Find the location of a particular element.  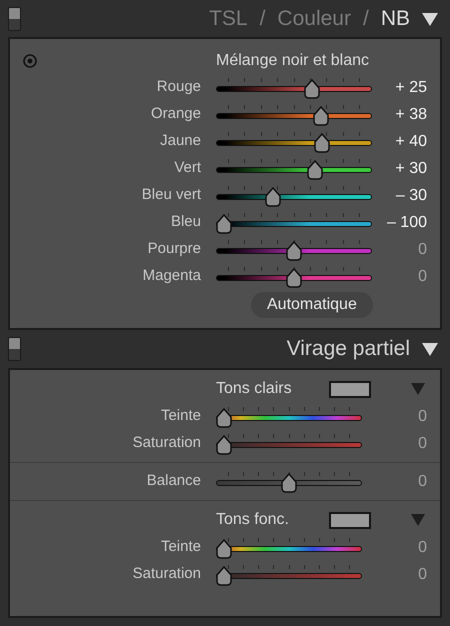

auto-button: Automatique is located at coordinates (312, 305).